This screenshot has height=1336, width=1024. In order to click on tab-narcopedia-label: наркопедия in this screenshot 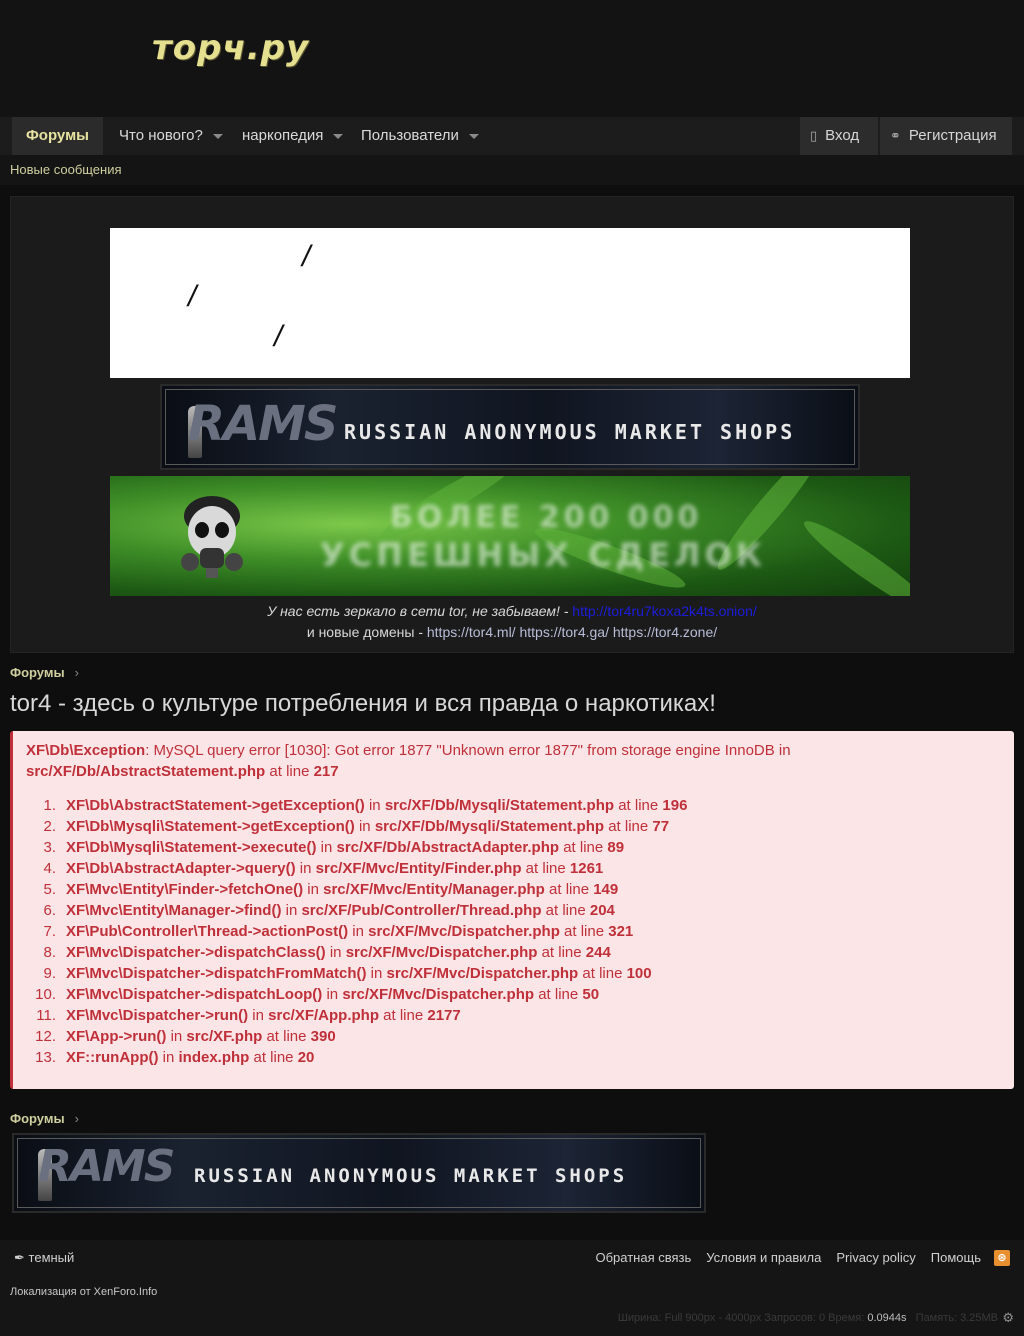, I will do `click(283, 135)`.